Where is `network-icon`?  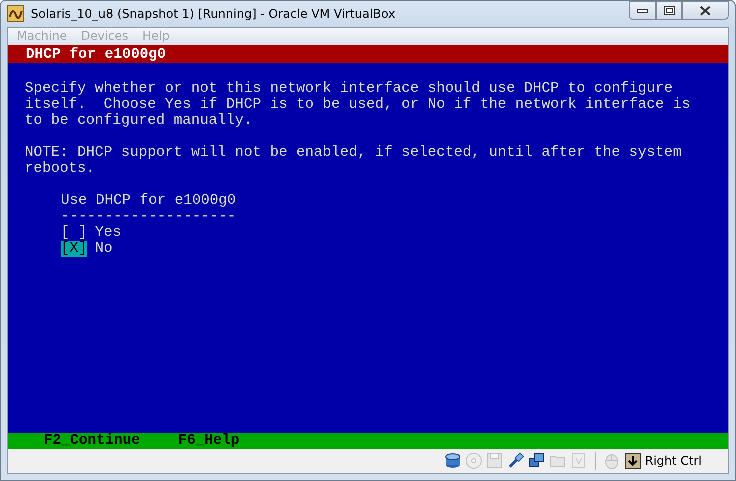
network-icon is located at coordinates (537, 461).